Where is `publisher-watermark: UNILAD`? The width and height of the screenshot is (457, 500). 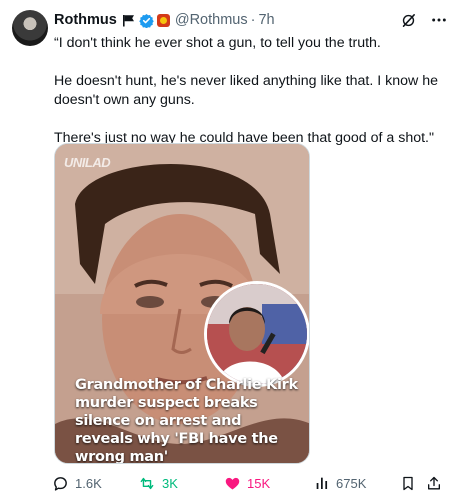 publisher-watermark: UNILAD is located at coordinates (87, 162).